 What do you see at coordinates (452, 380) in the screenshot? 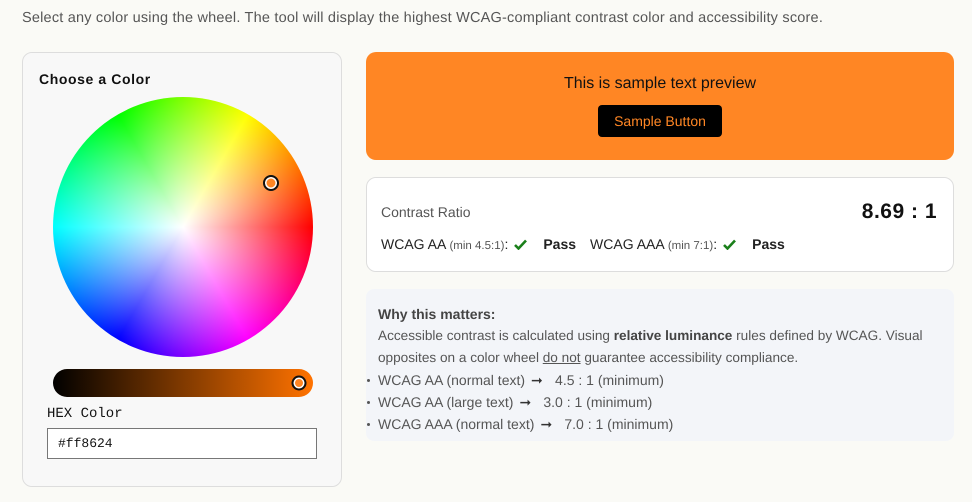
I see `requirement-label: WCAG AA (normal text)` at bounding box center [452, 380].